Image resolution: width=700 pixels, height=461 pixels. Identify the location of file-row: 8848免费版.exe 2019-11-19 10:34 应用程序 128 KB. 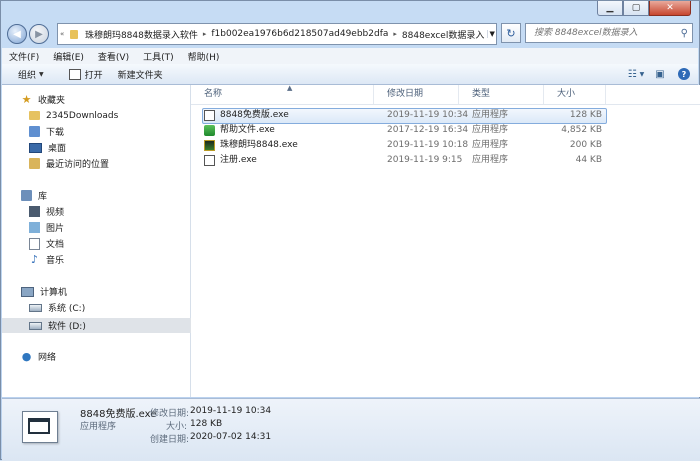
(445, 116).